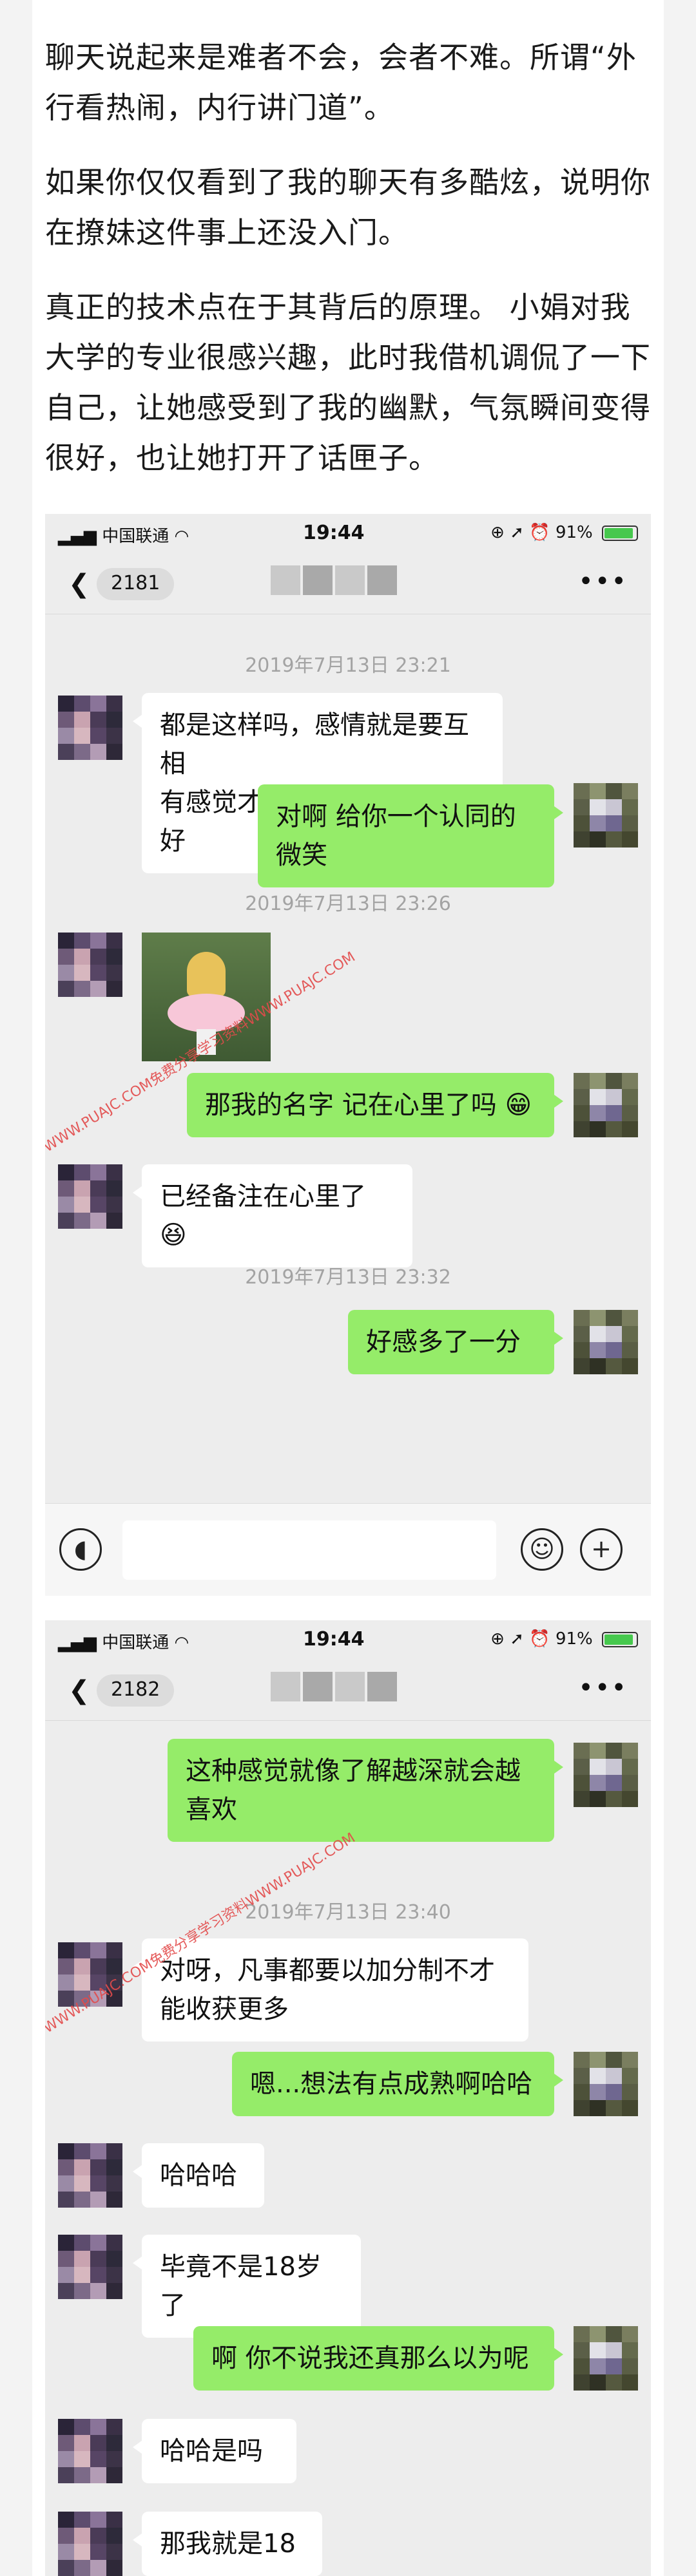 This screenshot has height=2576, width=696. I want to click on chat-navbar: ❮ 2182 •••, so click(348, 1690).